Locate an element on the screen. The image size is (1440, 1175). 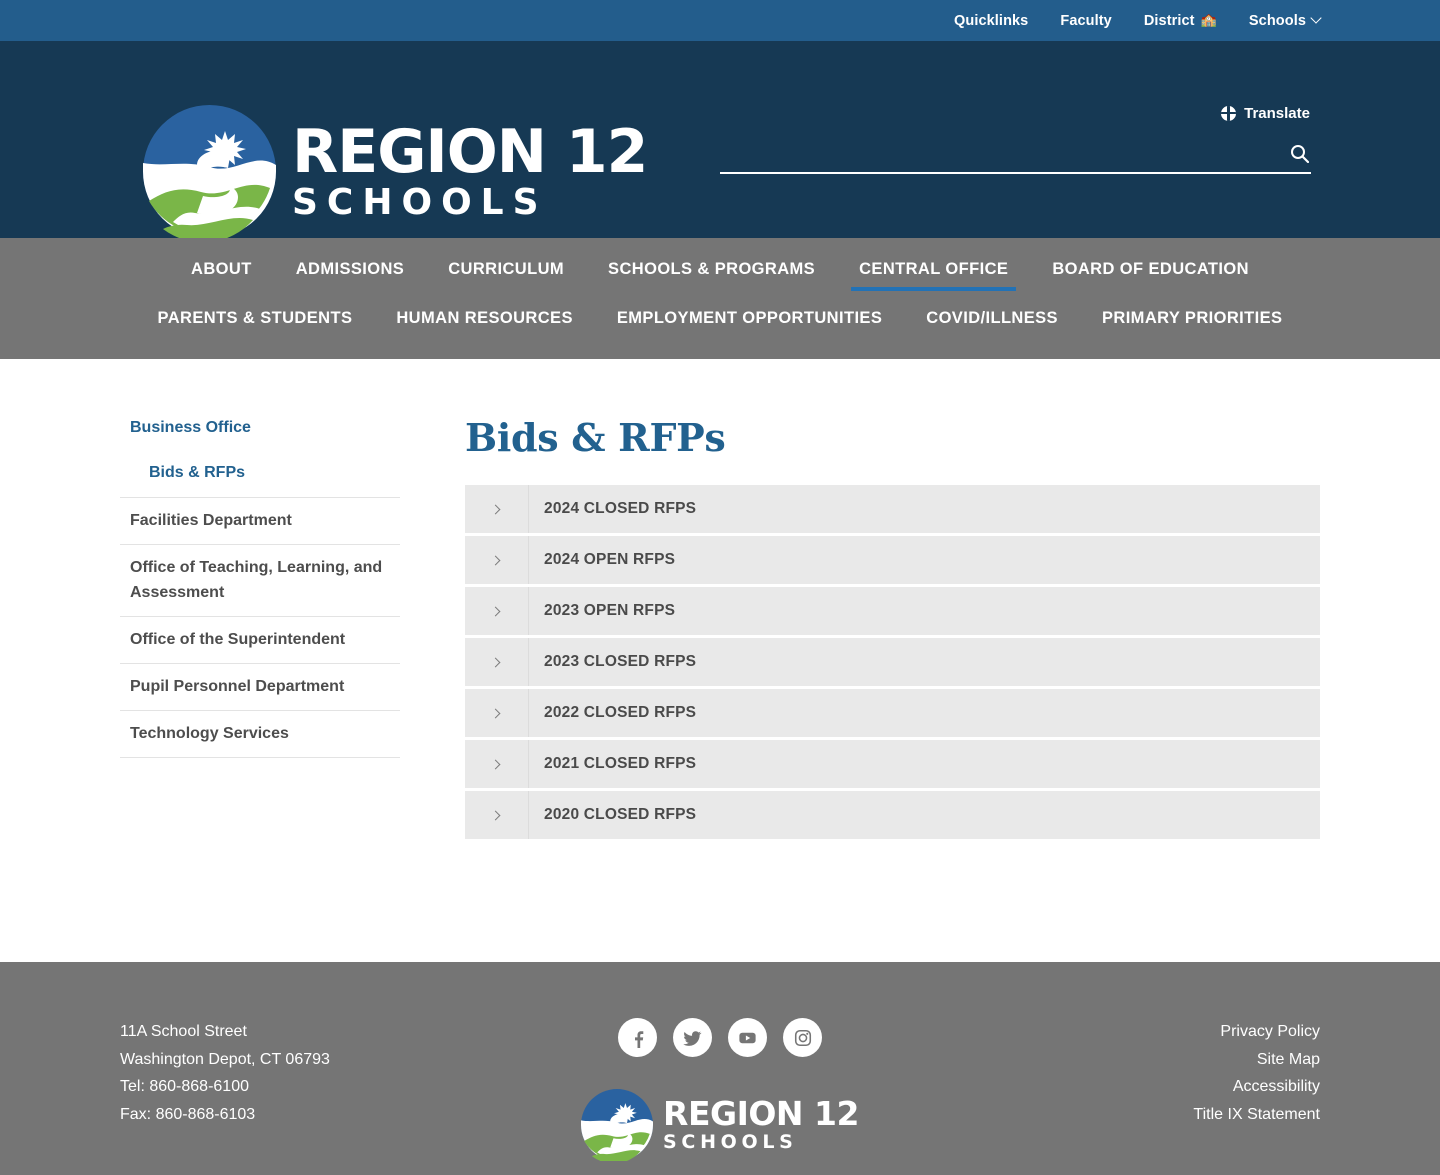
twitter-icon is located at coordinates (692, 1038).